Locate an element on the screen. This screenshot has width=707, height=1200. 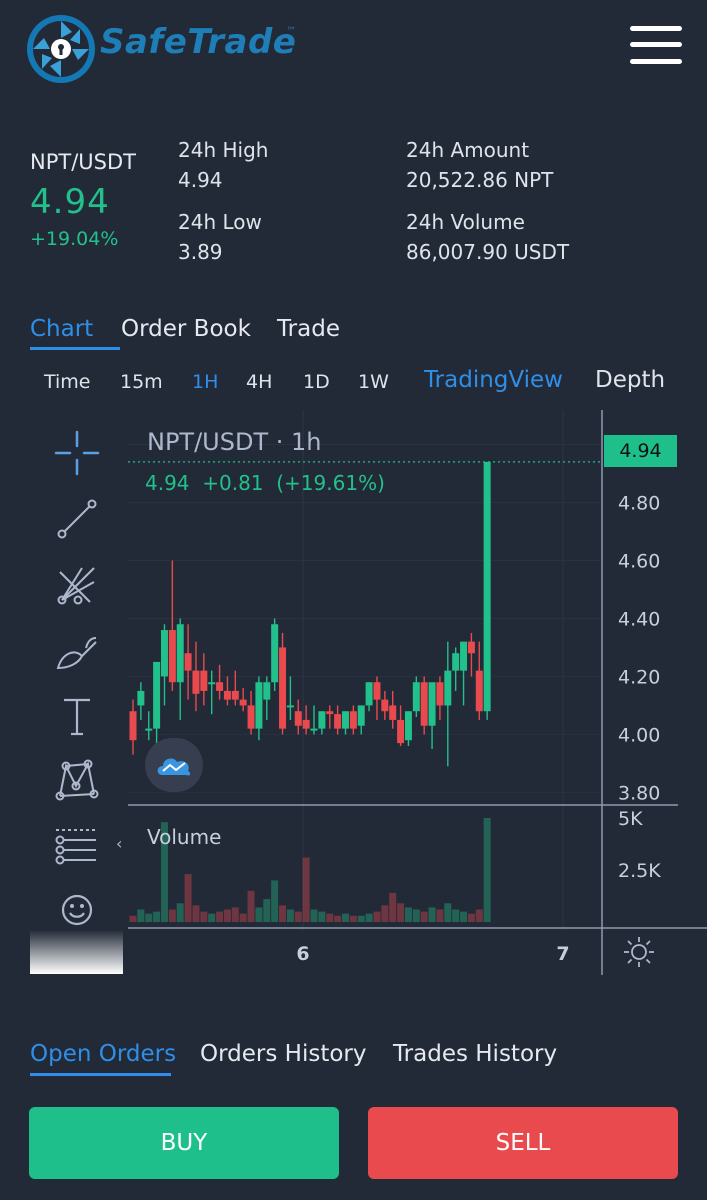
24h-high-value: 4.94 is located at coordinates (200, 180).